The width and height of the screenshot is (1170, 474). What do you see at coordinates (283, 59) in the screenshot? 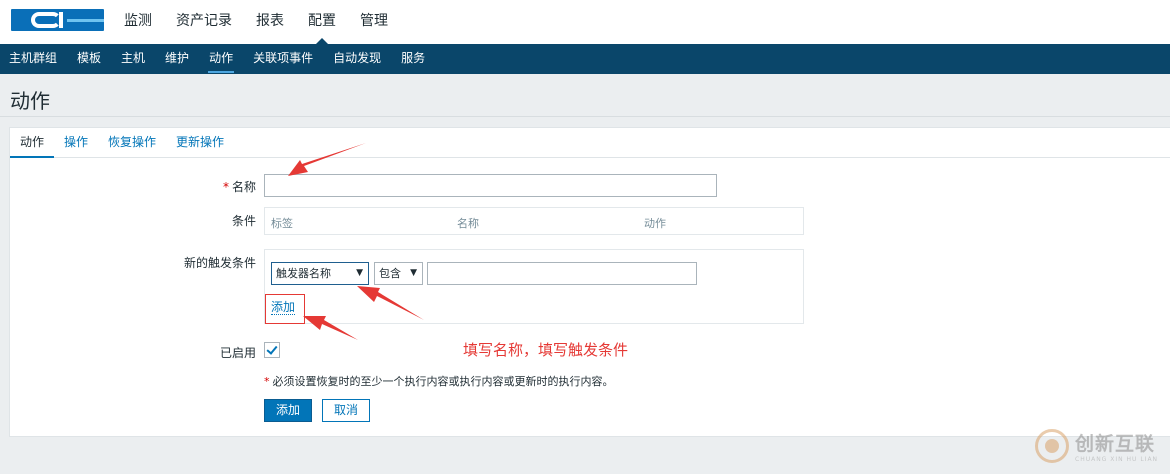
I see `sub-nav-event-correlation: 关联项事件` at bounding box center [283, 59].